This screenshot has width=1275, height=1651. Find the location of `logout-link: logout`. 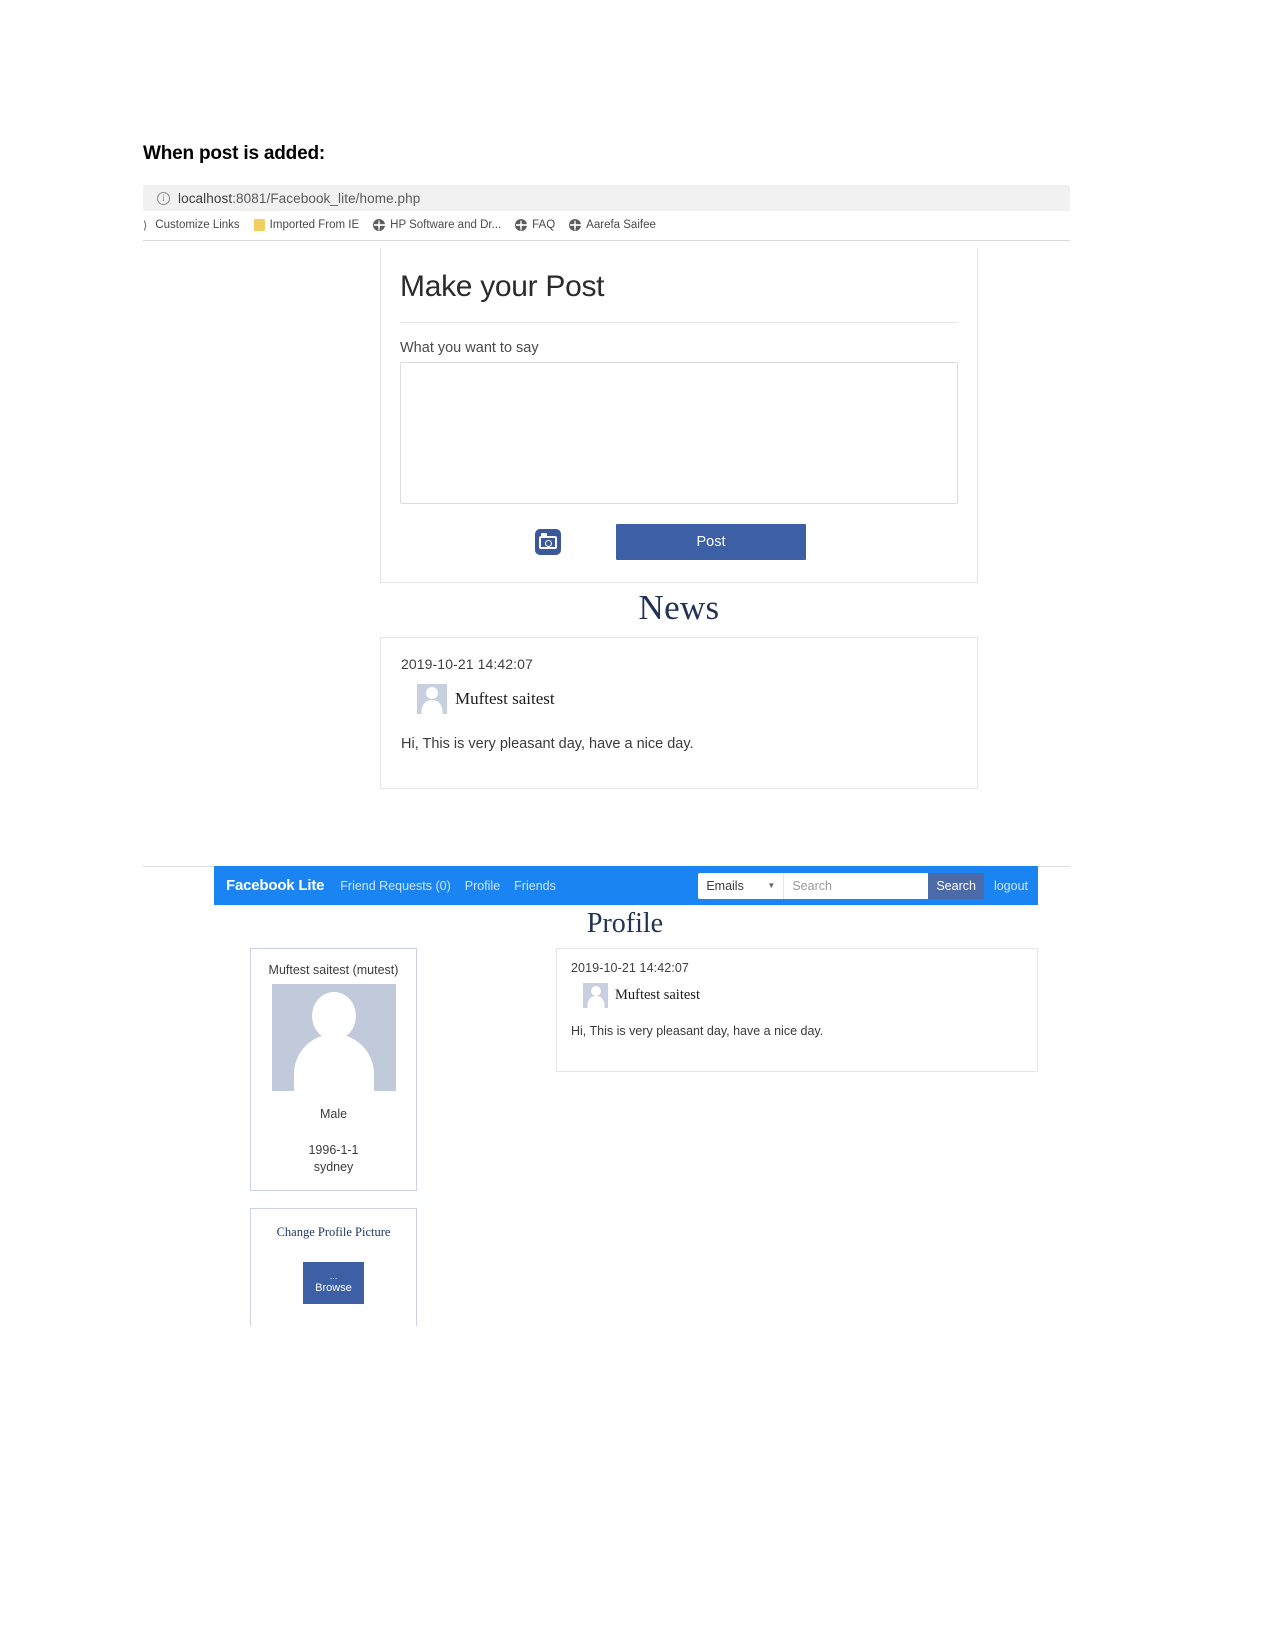

logout-link: logout is located at coordinates (1011, 886).